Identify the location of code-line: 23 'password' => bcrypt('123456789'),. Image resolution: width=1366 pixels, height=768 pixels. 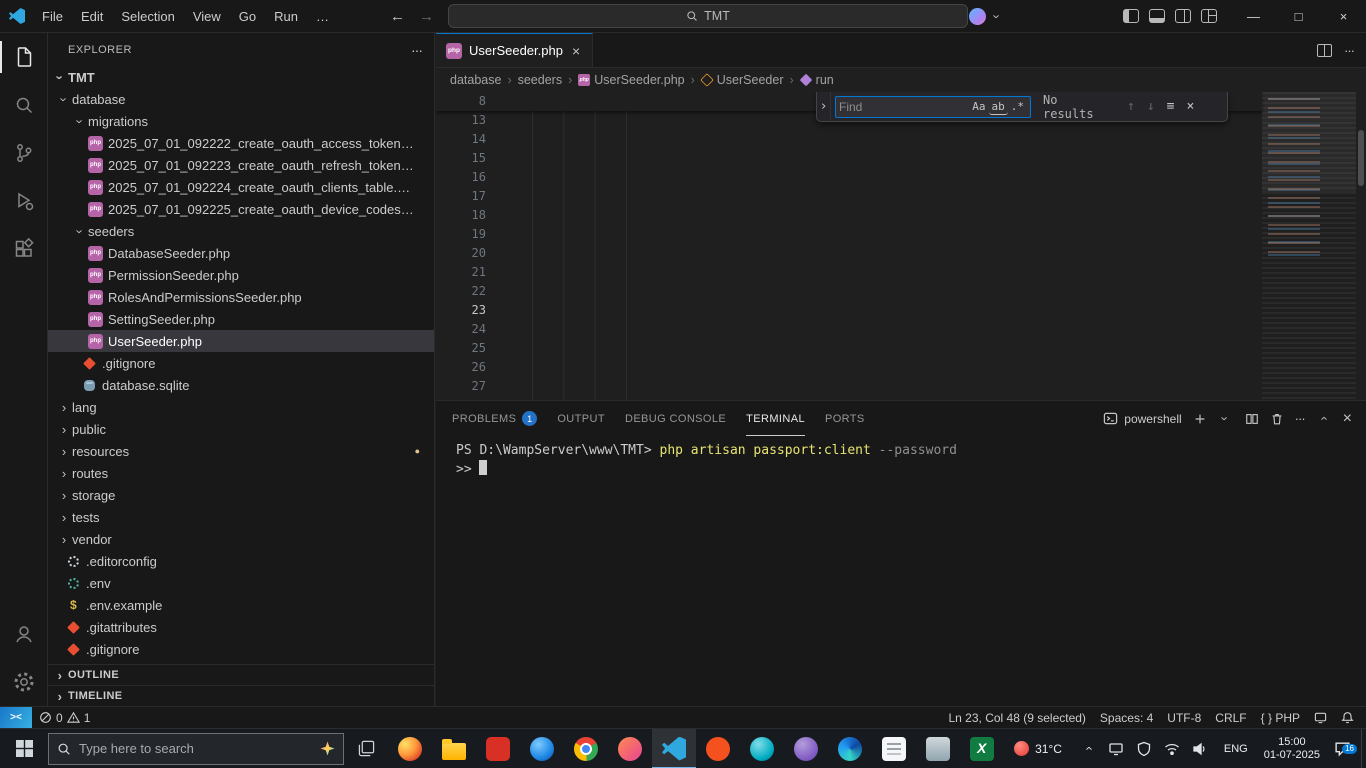
(849, 310).